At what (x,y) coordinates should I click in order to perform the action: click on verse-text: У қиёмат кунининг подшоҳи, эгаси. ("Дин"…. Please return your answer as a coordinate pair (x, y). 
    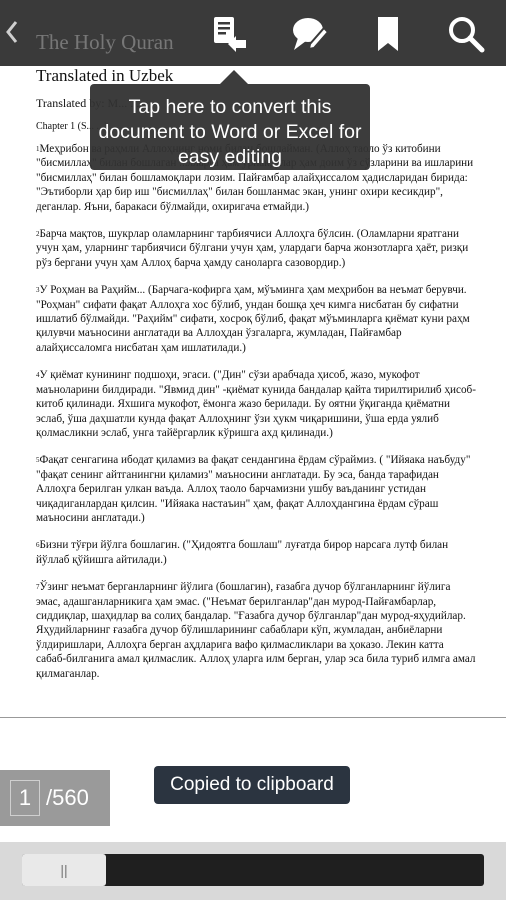
    Looking at the image, I should click on (256, 404).